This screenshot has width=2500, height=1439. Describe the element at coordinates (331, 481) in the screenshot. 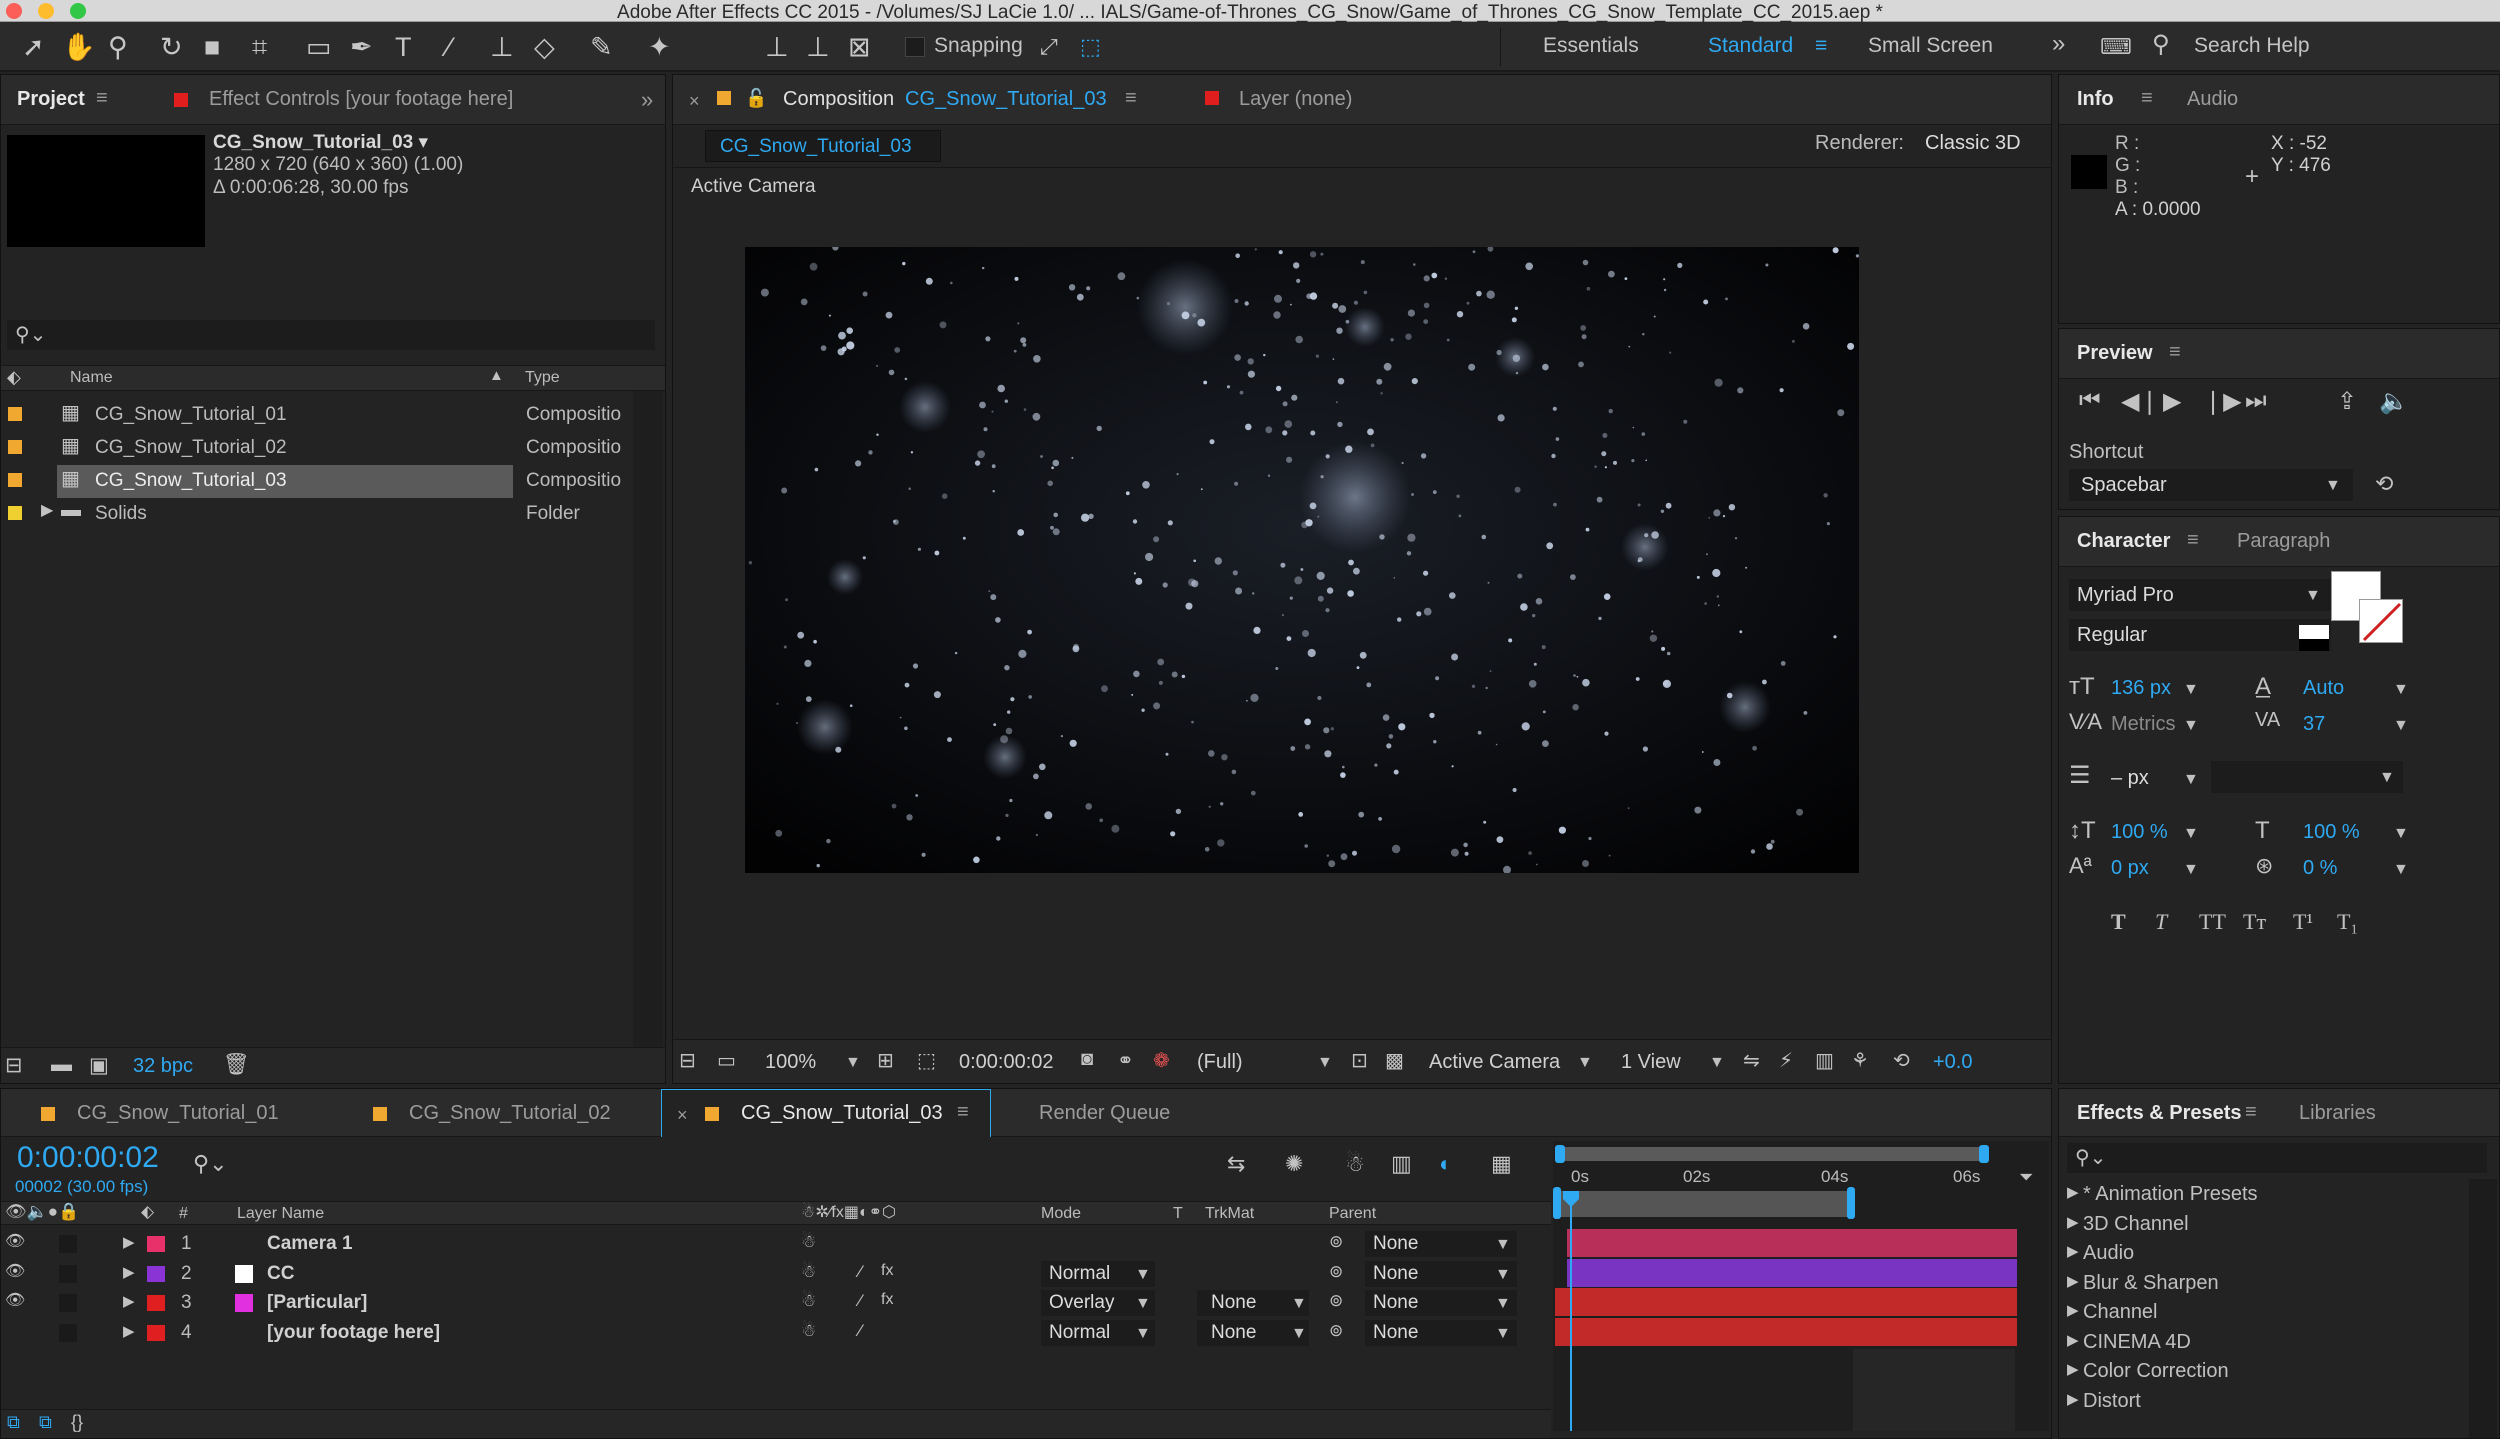

I see `project-item-comp3: ▦ CG_Snow_Tutorial_03 Compositio` at that location.